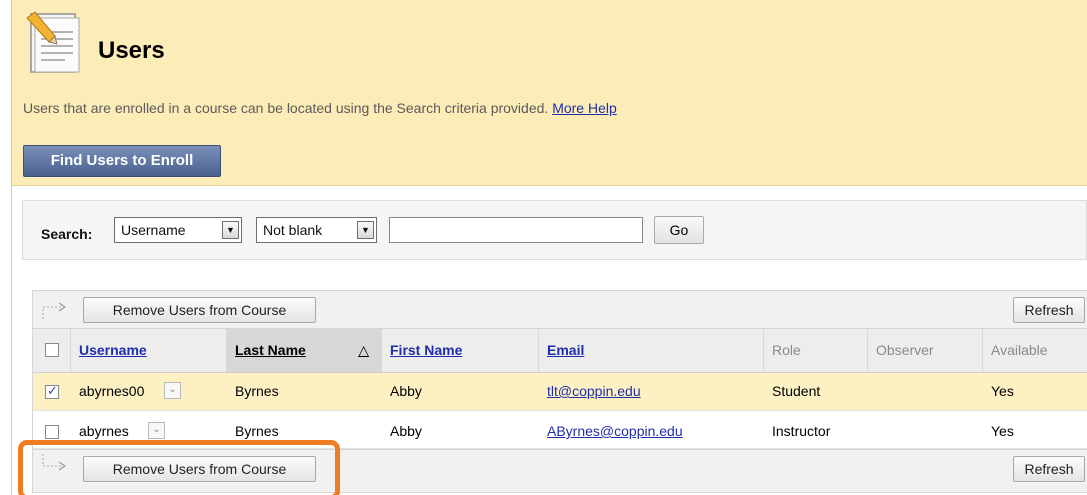  I want to click on refresh-button-top: Refresh, so click(1049, 310).